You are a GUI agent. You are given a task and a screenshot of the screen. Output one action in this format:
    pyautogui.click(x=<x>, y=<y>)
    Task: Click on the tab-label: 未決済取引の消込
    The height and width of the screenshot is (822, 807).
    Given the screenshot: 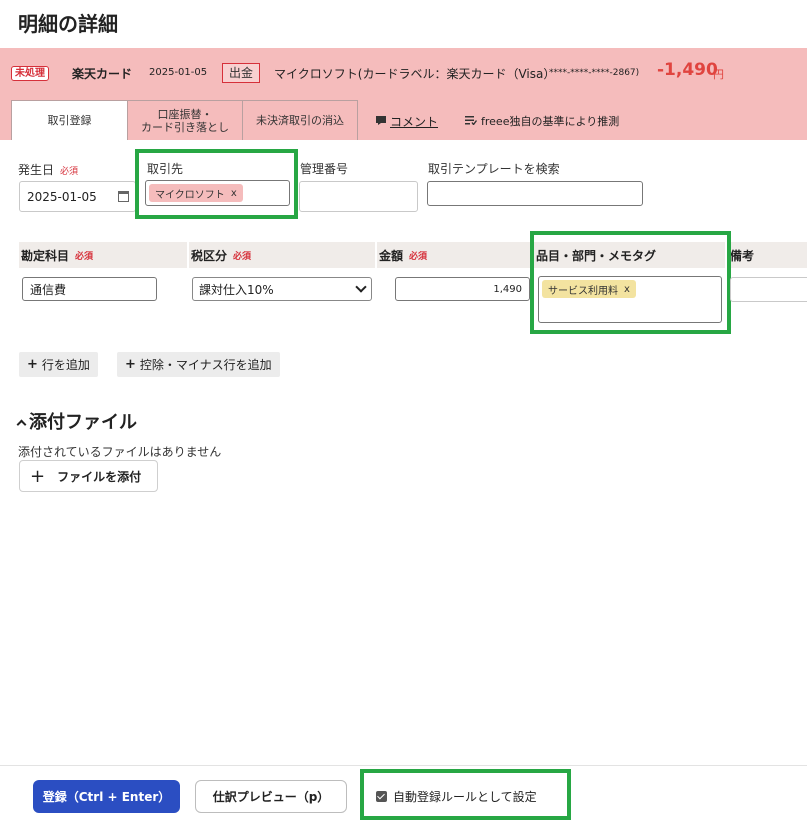 What is the action you would take?
    pyautogui.click(x=300, y=120)
    